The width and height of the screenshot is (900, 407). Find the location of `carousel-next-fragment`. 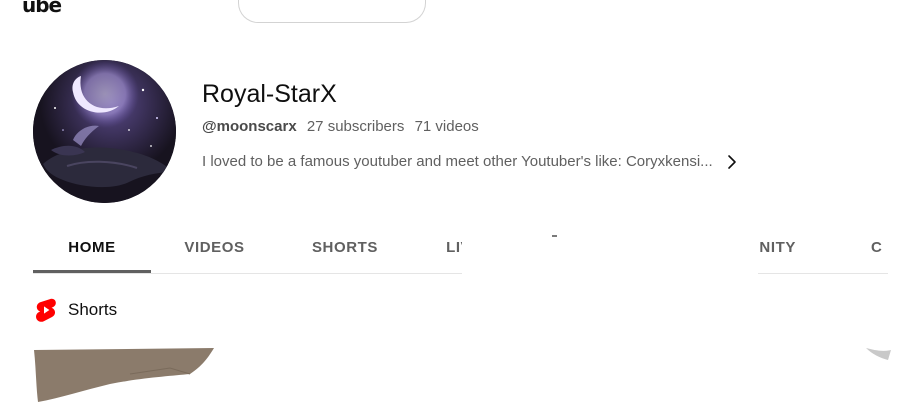

carousel-next-fragment is located at coordinates (879, 356).